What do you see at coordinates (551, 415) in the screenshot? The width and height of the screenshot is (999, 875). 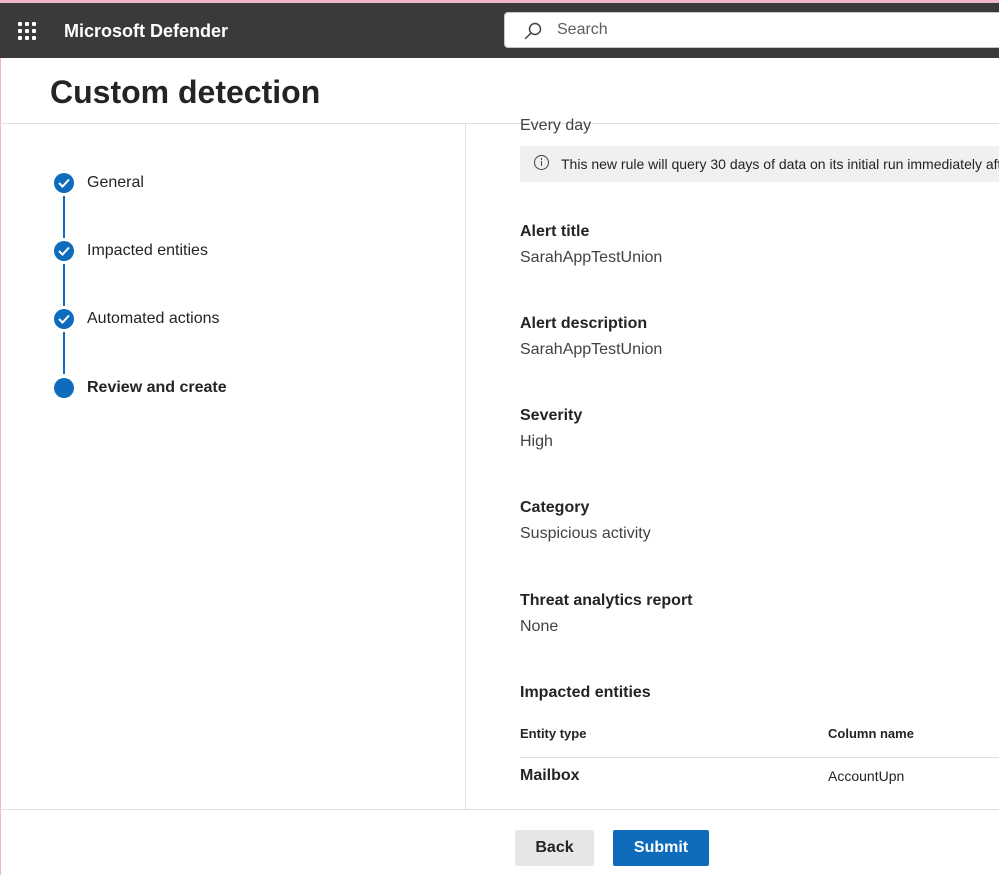 I see `field-label: Severity` at bounding box center [551, 415].